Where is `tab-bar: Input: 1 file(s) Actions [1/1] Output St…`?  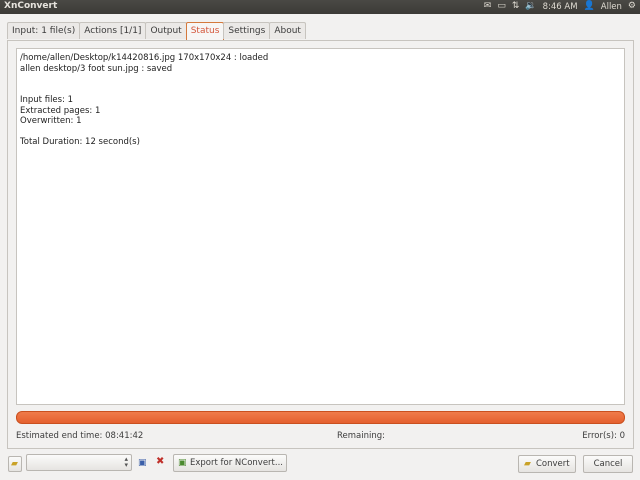
tab-bar: Input: 1 file(s) Actions [1/1] Output St… is located at coordinates (156, 31).